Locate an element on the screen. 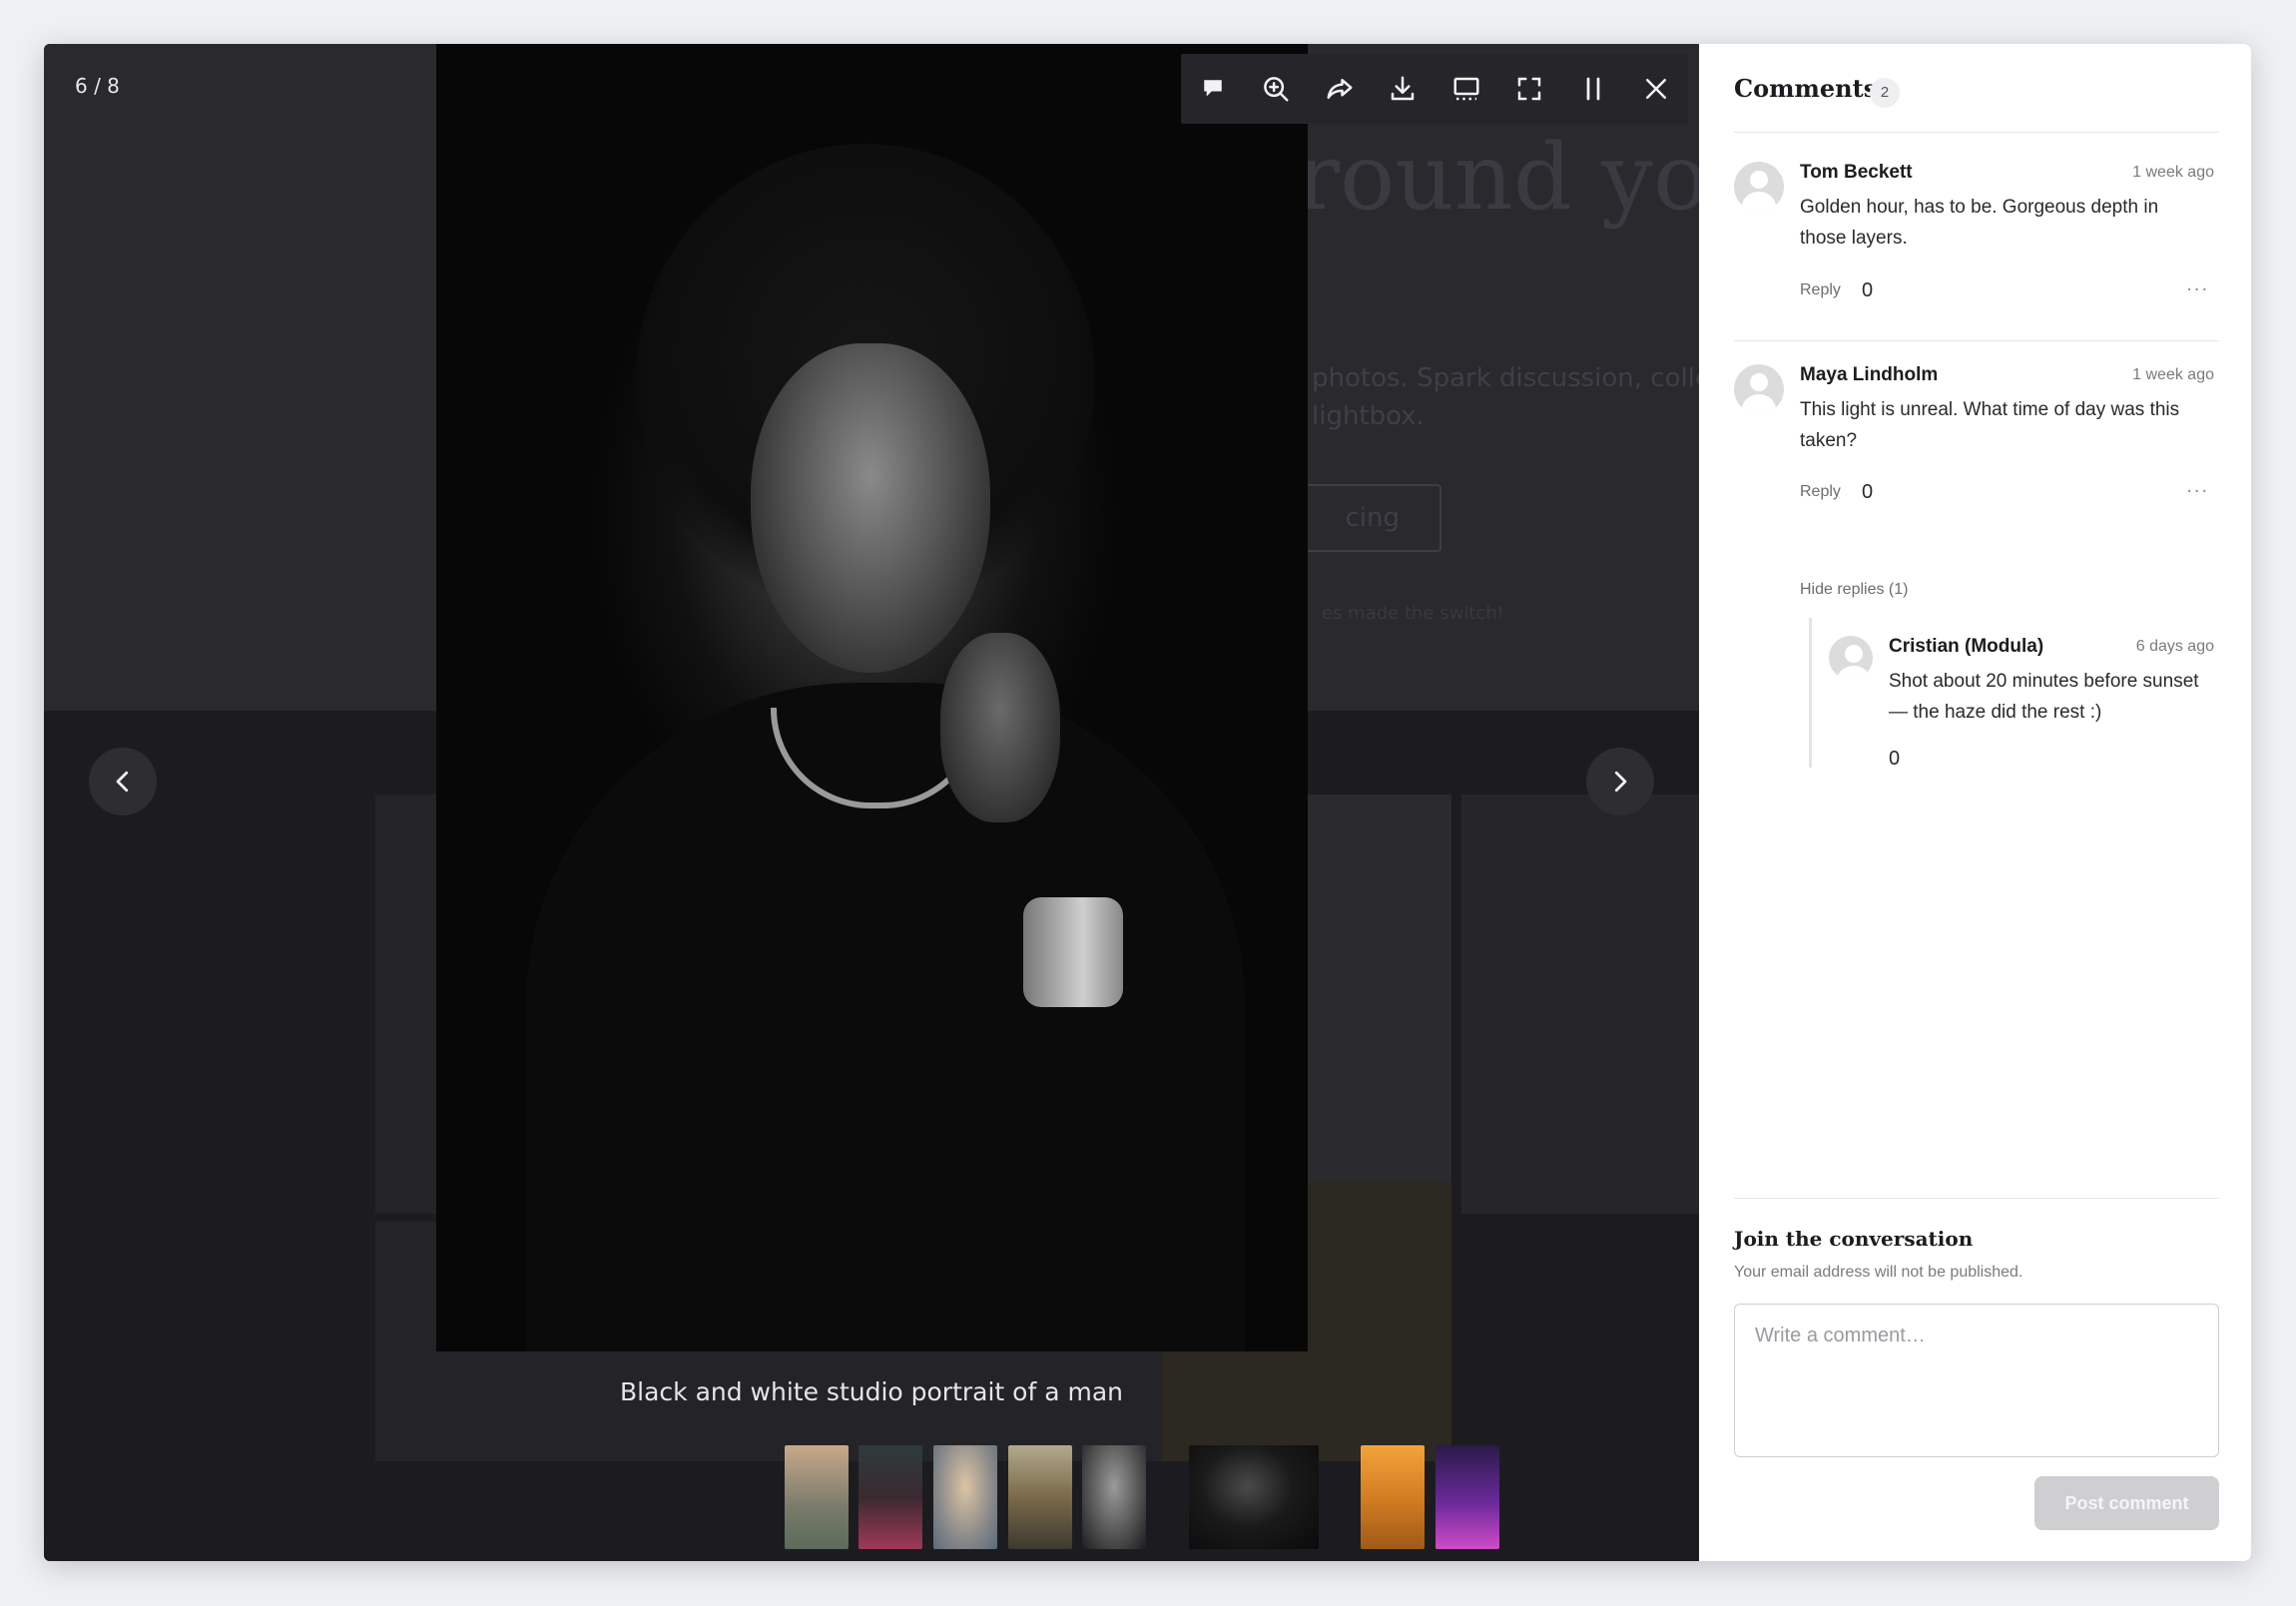 The image size is (2296, 1606). image-caption: Black and white studio portrait of a man is located at coordinates (872, 1391).